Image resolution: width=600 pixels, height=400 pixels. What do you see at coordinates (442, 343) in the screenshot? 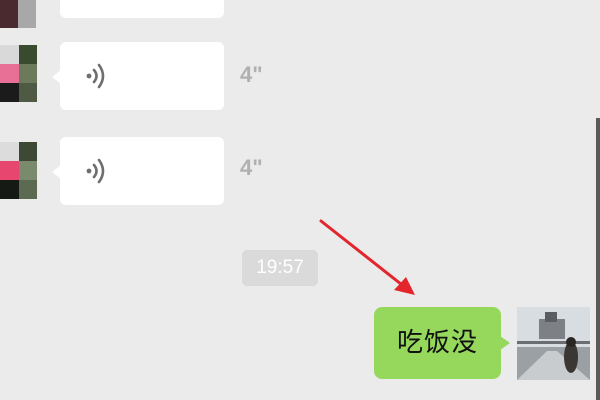
I see `outgoing-text-bubble: 吃饭没` at bounding box center [442, 343].